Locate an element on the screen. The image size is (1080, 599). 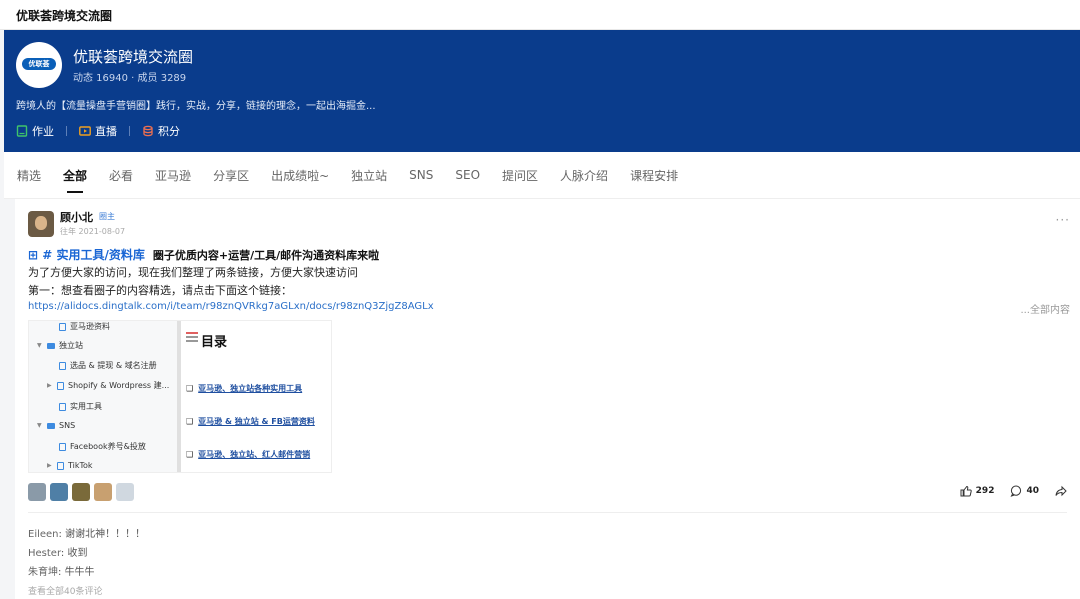
share-button is located at coordinates (1061, 491).